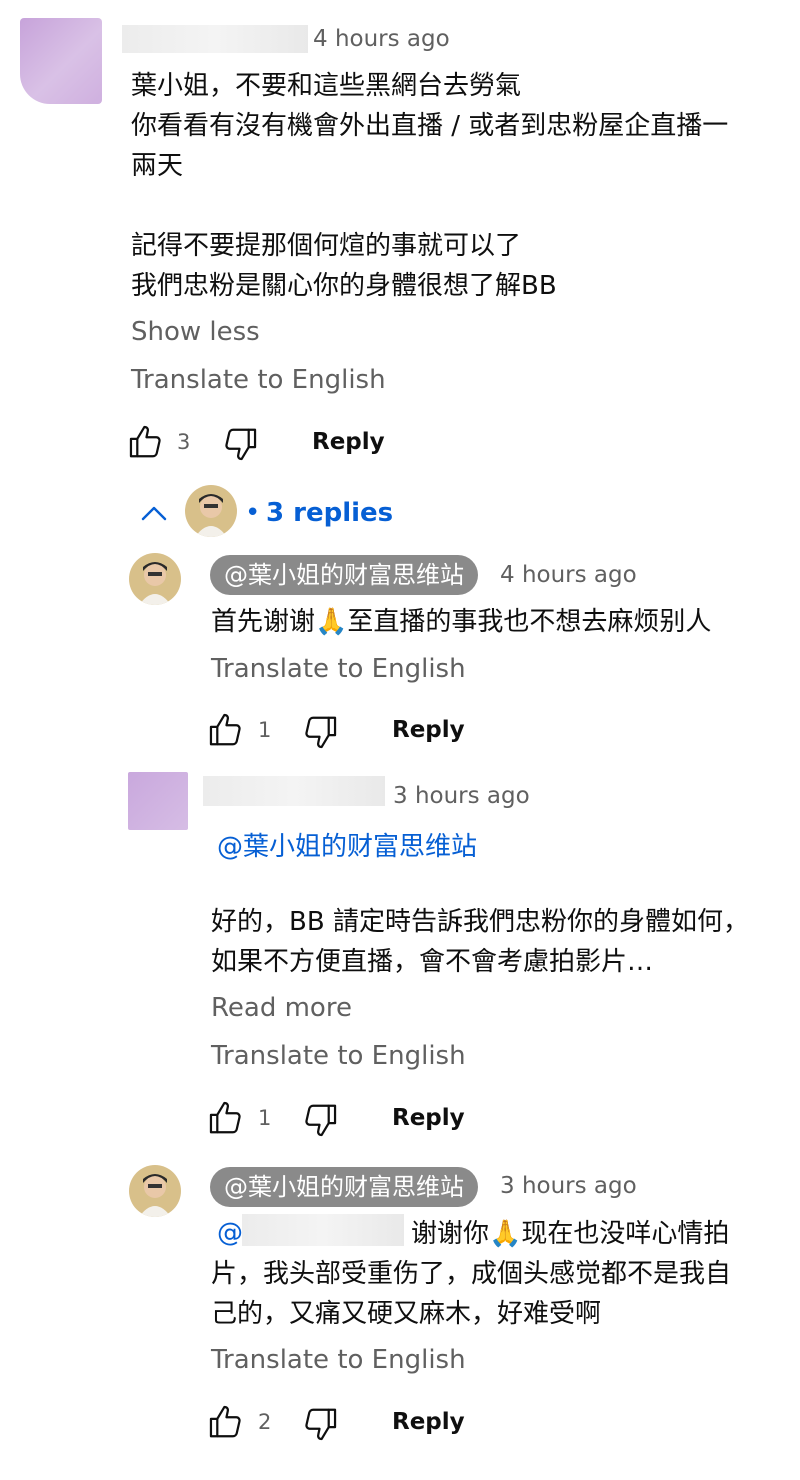 The height and width of the screenshot is (1480, 800). What do you see at coordinates (329, 513) in the screenshot?
I see `replies-count-label: 3 replies` at bounding box center [329, 513].